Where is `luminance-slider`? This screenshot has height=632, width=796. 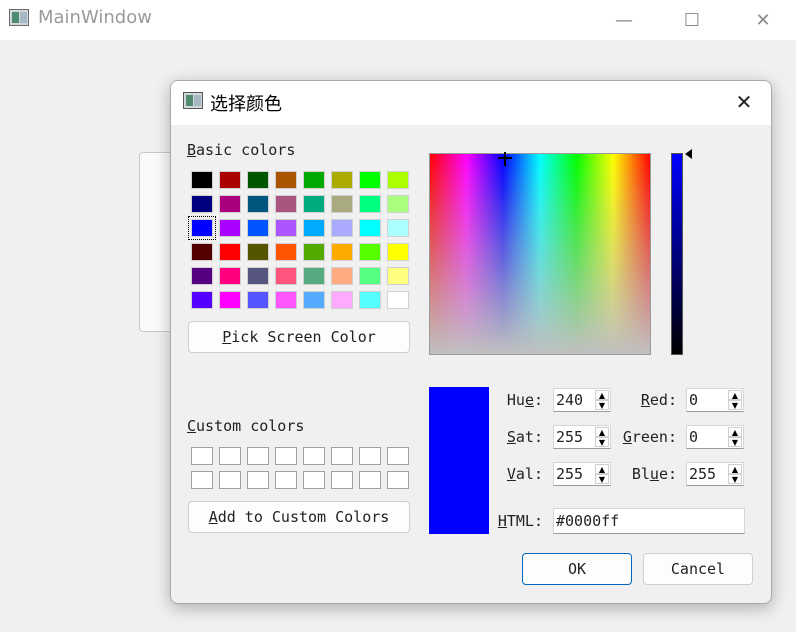
luminance-slider is located at coordinates (677, 254).